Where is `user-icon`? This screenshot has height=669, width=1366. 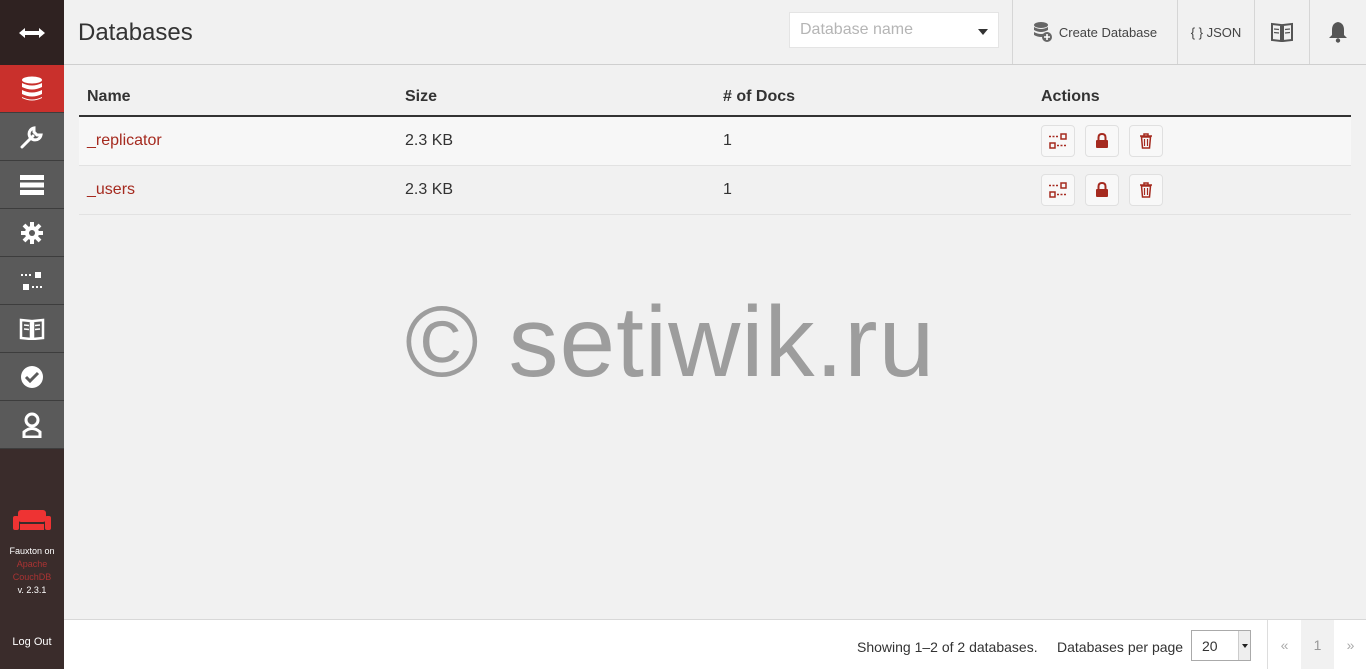
user-icon is located at coordinates (32, 425).